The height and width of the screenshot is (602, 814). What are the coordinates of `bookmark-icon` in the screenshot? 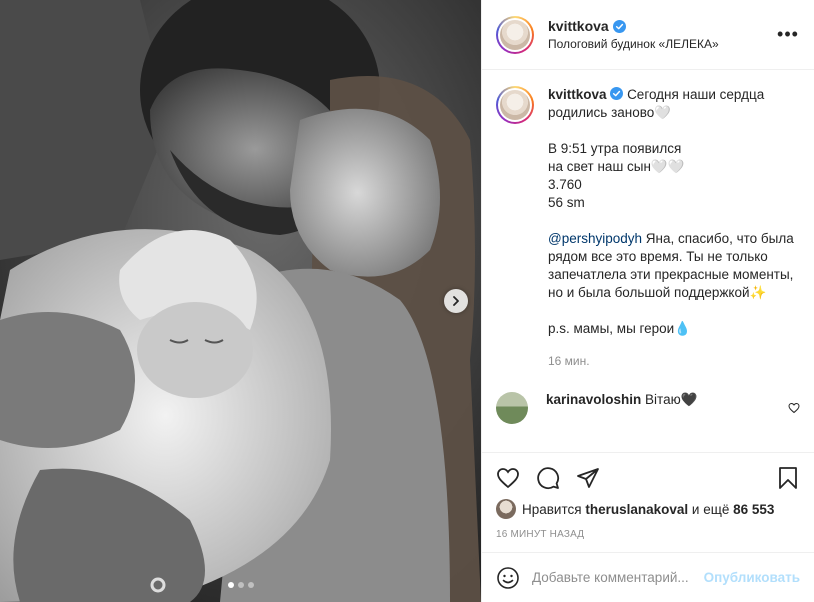 It's located at (788, 478).